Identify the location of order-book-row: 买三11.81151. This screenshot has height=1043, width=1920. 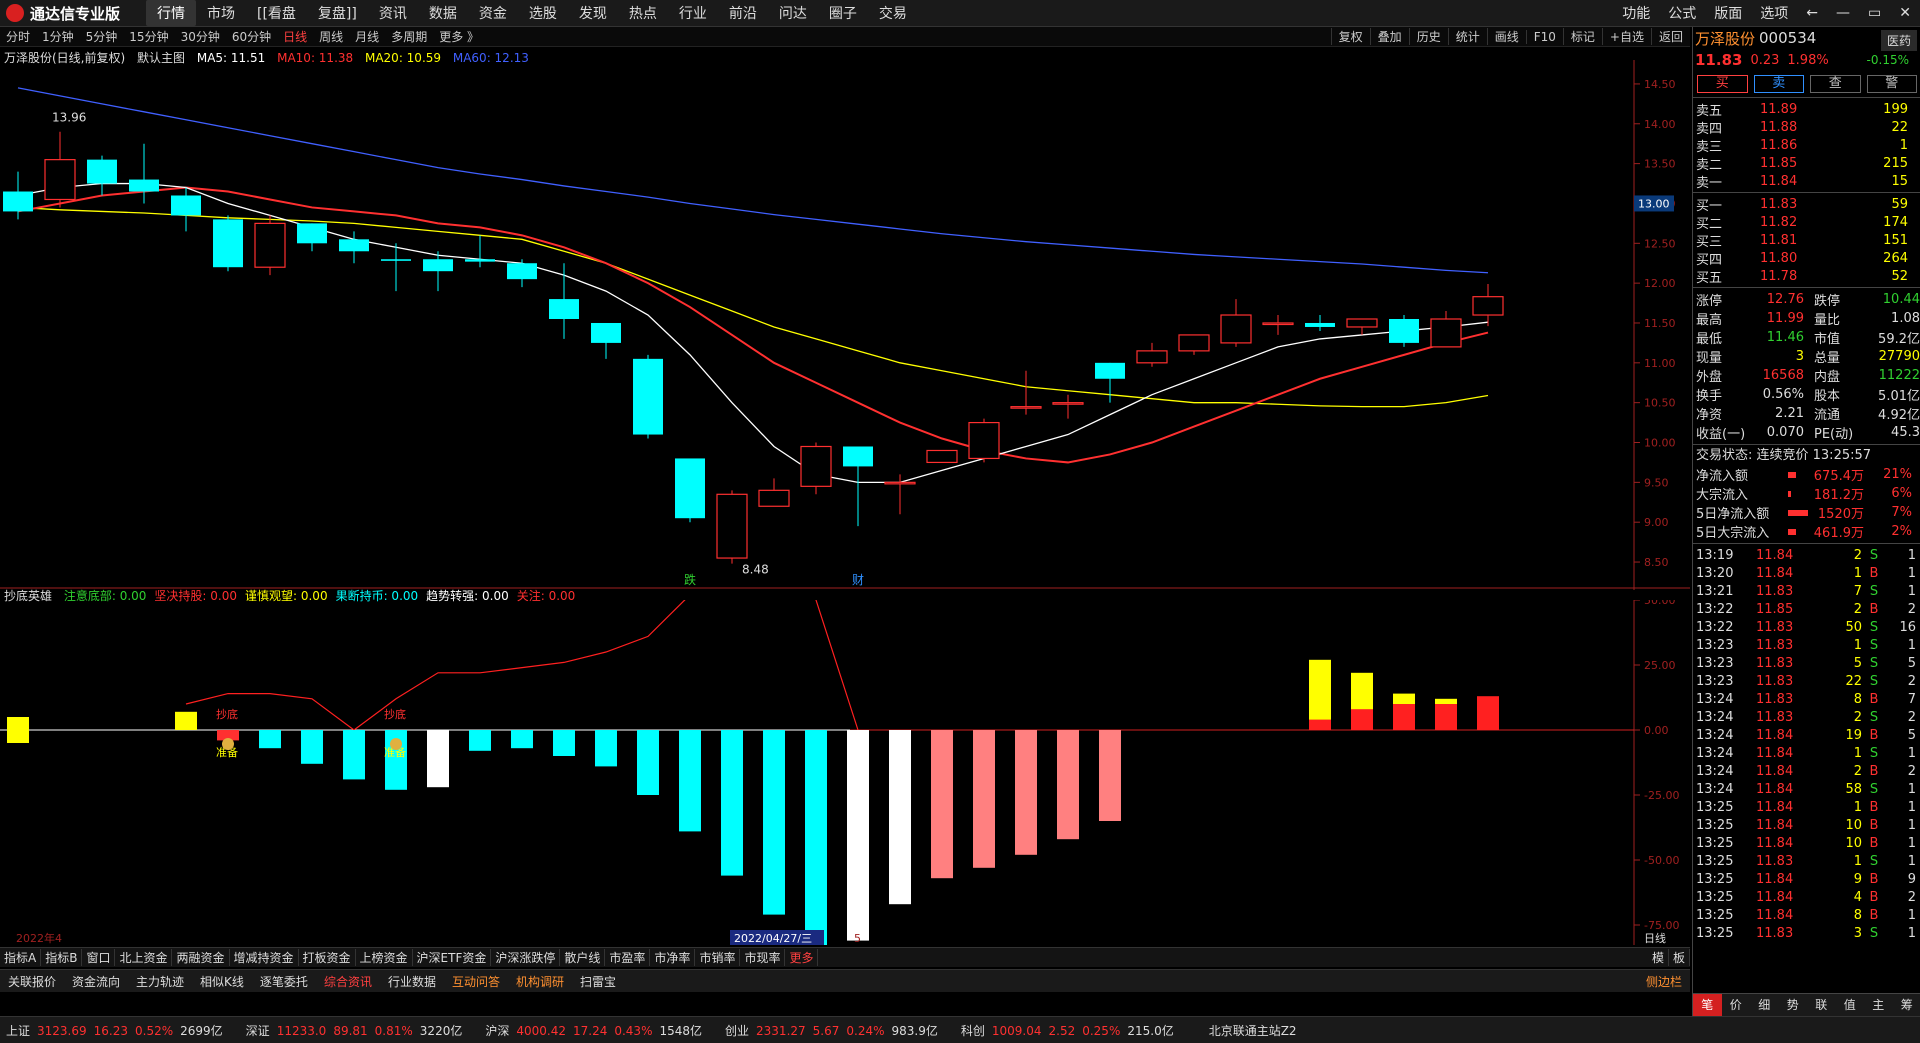
(1806, 240).